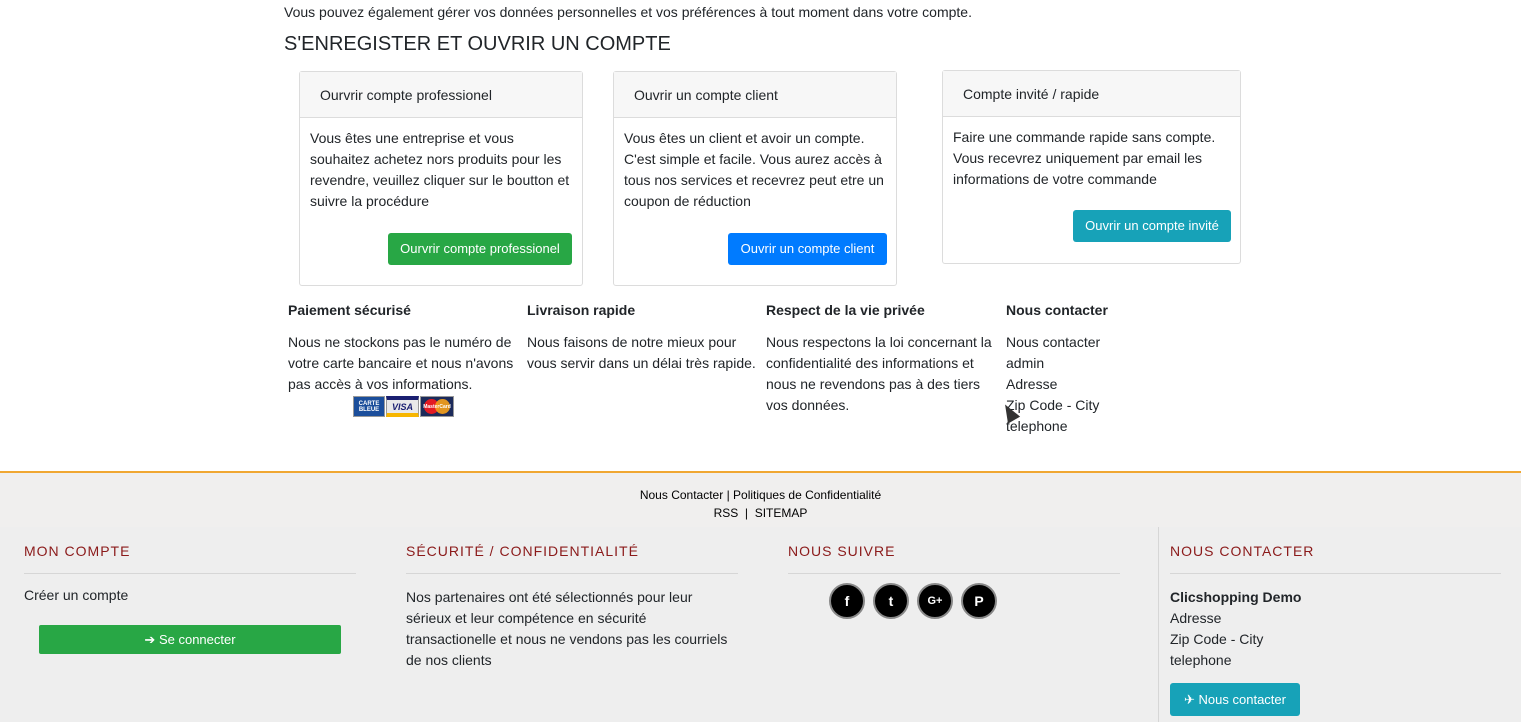 Image resolution: width=1521 pixels, height=722 pixels. Describe the element at coordinates (781, 513) in the screenshot. I see `footer-sitemap-link: SITEMAP` at that location.